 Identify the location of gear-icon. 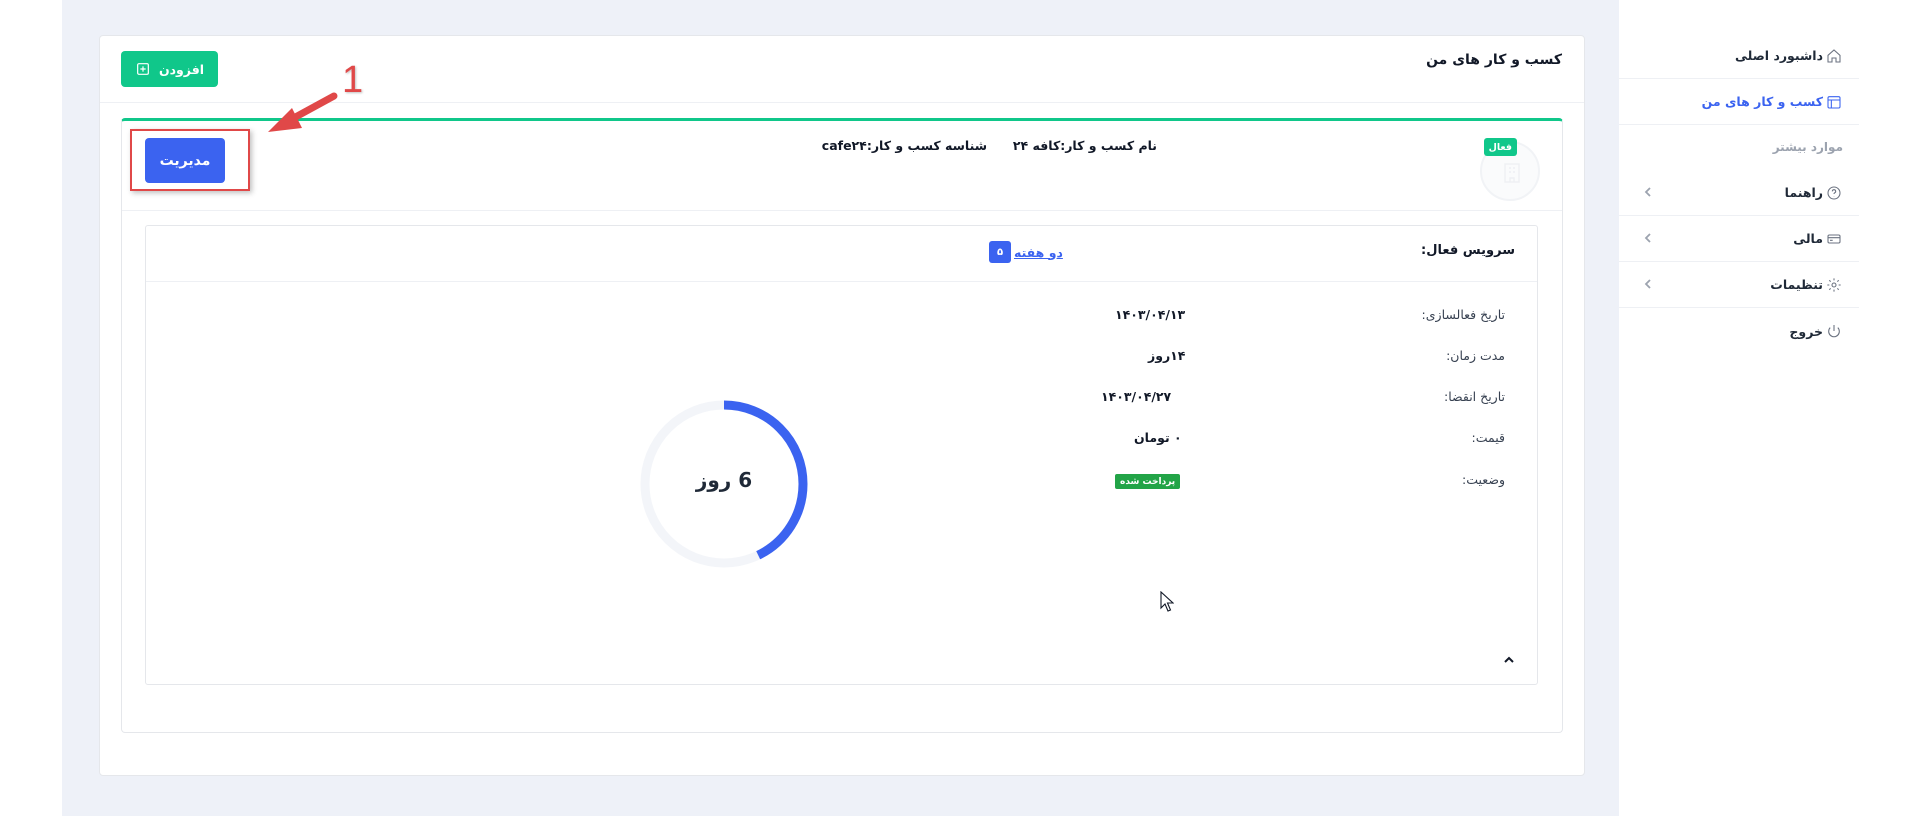
(1834, 285).